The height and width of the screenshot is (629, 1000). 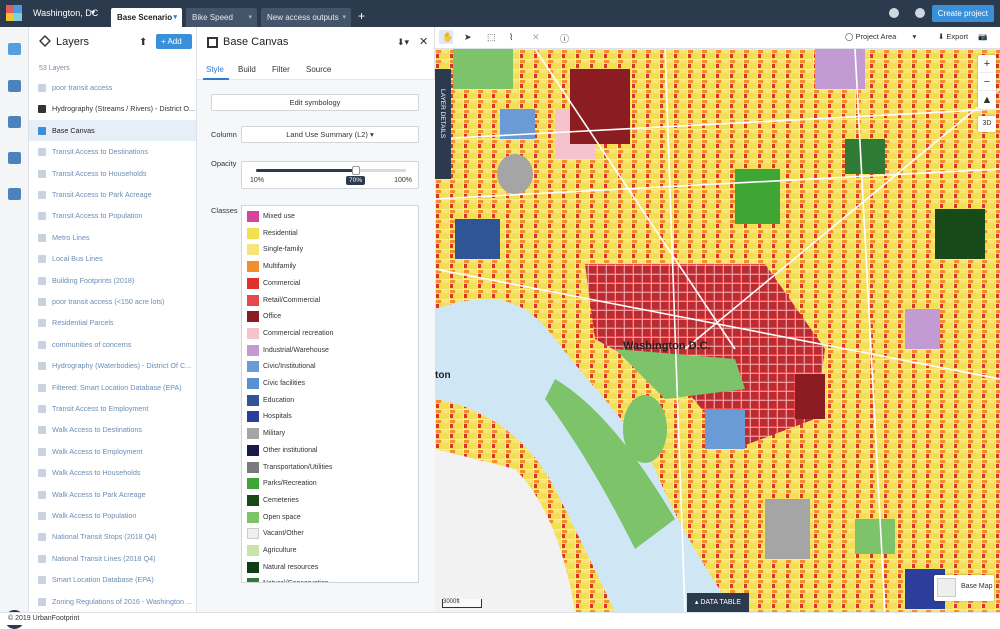 What do you see at coordinates (112, 344) in the screenshot?
I see `layer-item: communities of concerns` at bounding box center [112, 344].